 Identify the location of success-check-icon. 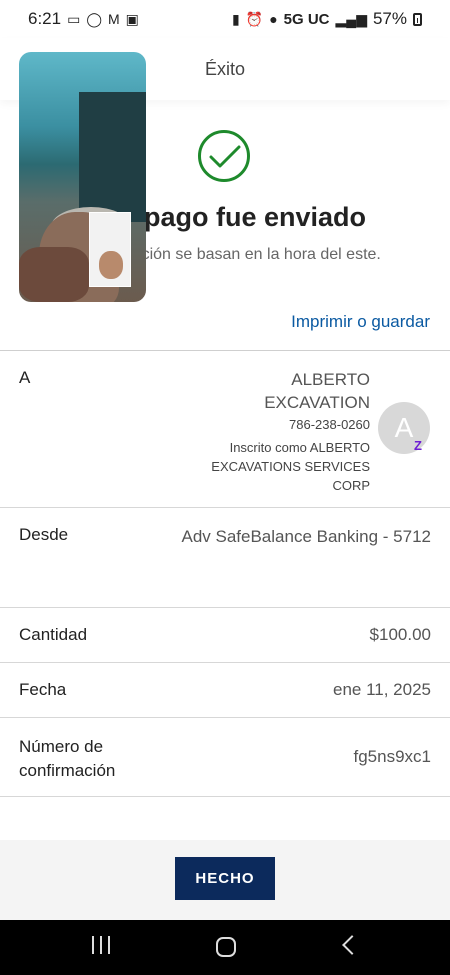
(224, 156).